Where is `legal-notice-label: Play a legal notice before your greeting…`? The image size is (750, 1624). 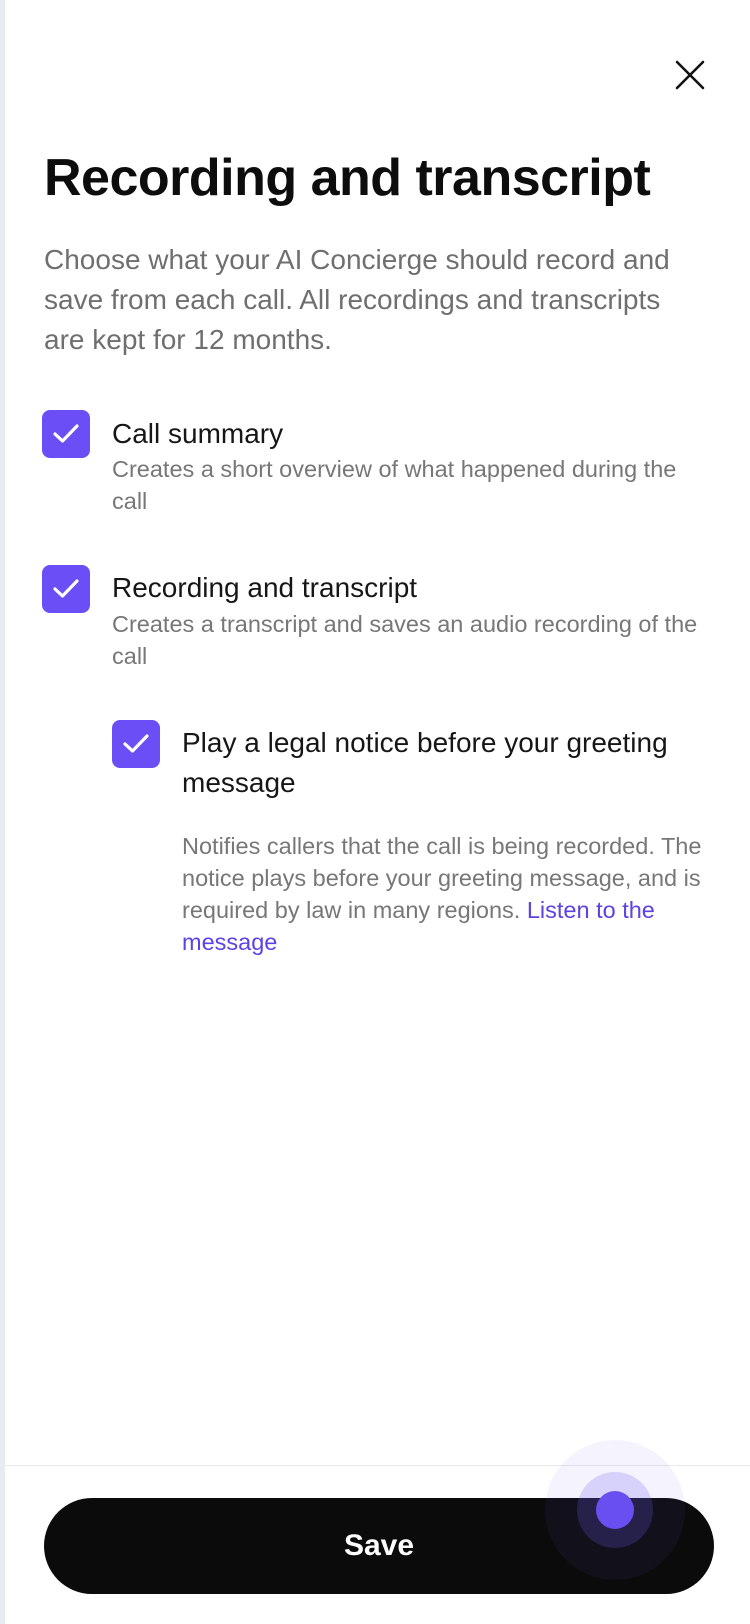
legal-notice-label: Play a legal notice before your greeting… is located at coordinates (425, 762).